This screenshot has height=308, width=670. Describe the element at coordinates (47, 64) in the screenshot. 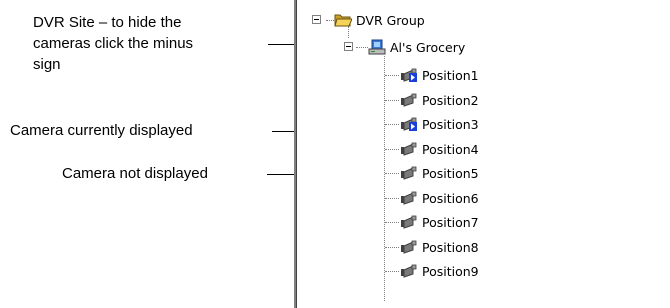

I see `callout-dvr-site-line3: sign` at that location.